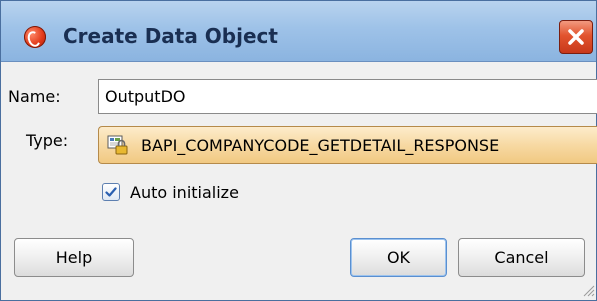 Image resolution: width=597 pixels, height=301 pixels. I want to click on type-value: BAPI_COMPANYCODE_GETDETAIL_RESPONSE, so click(320, 145).